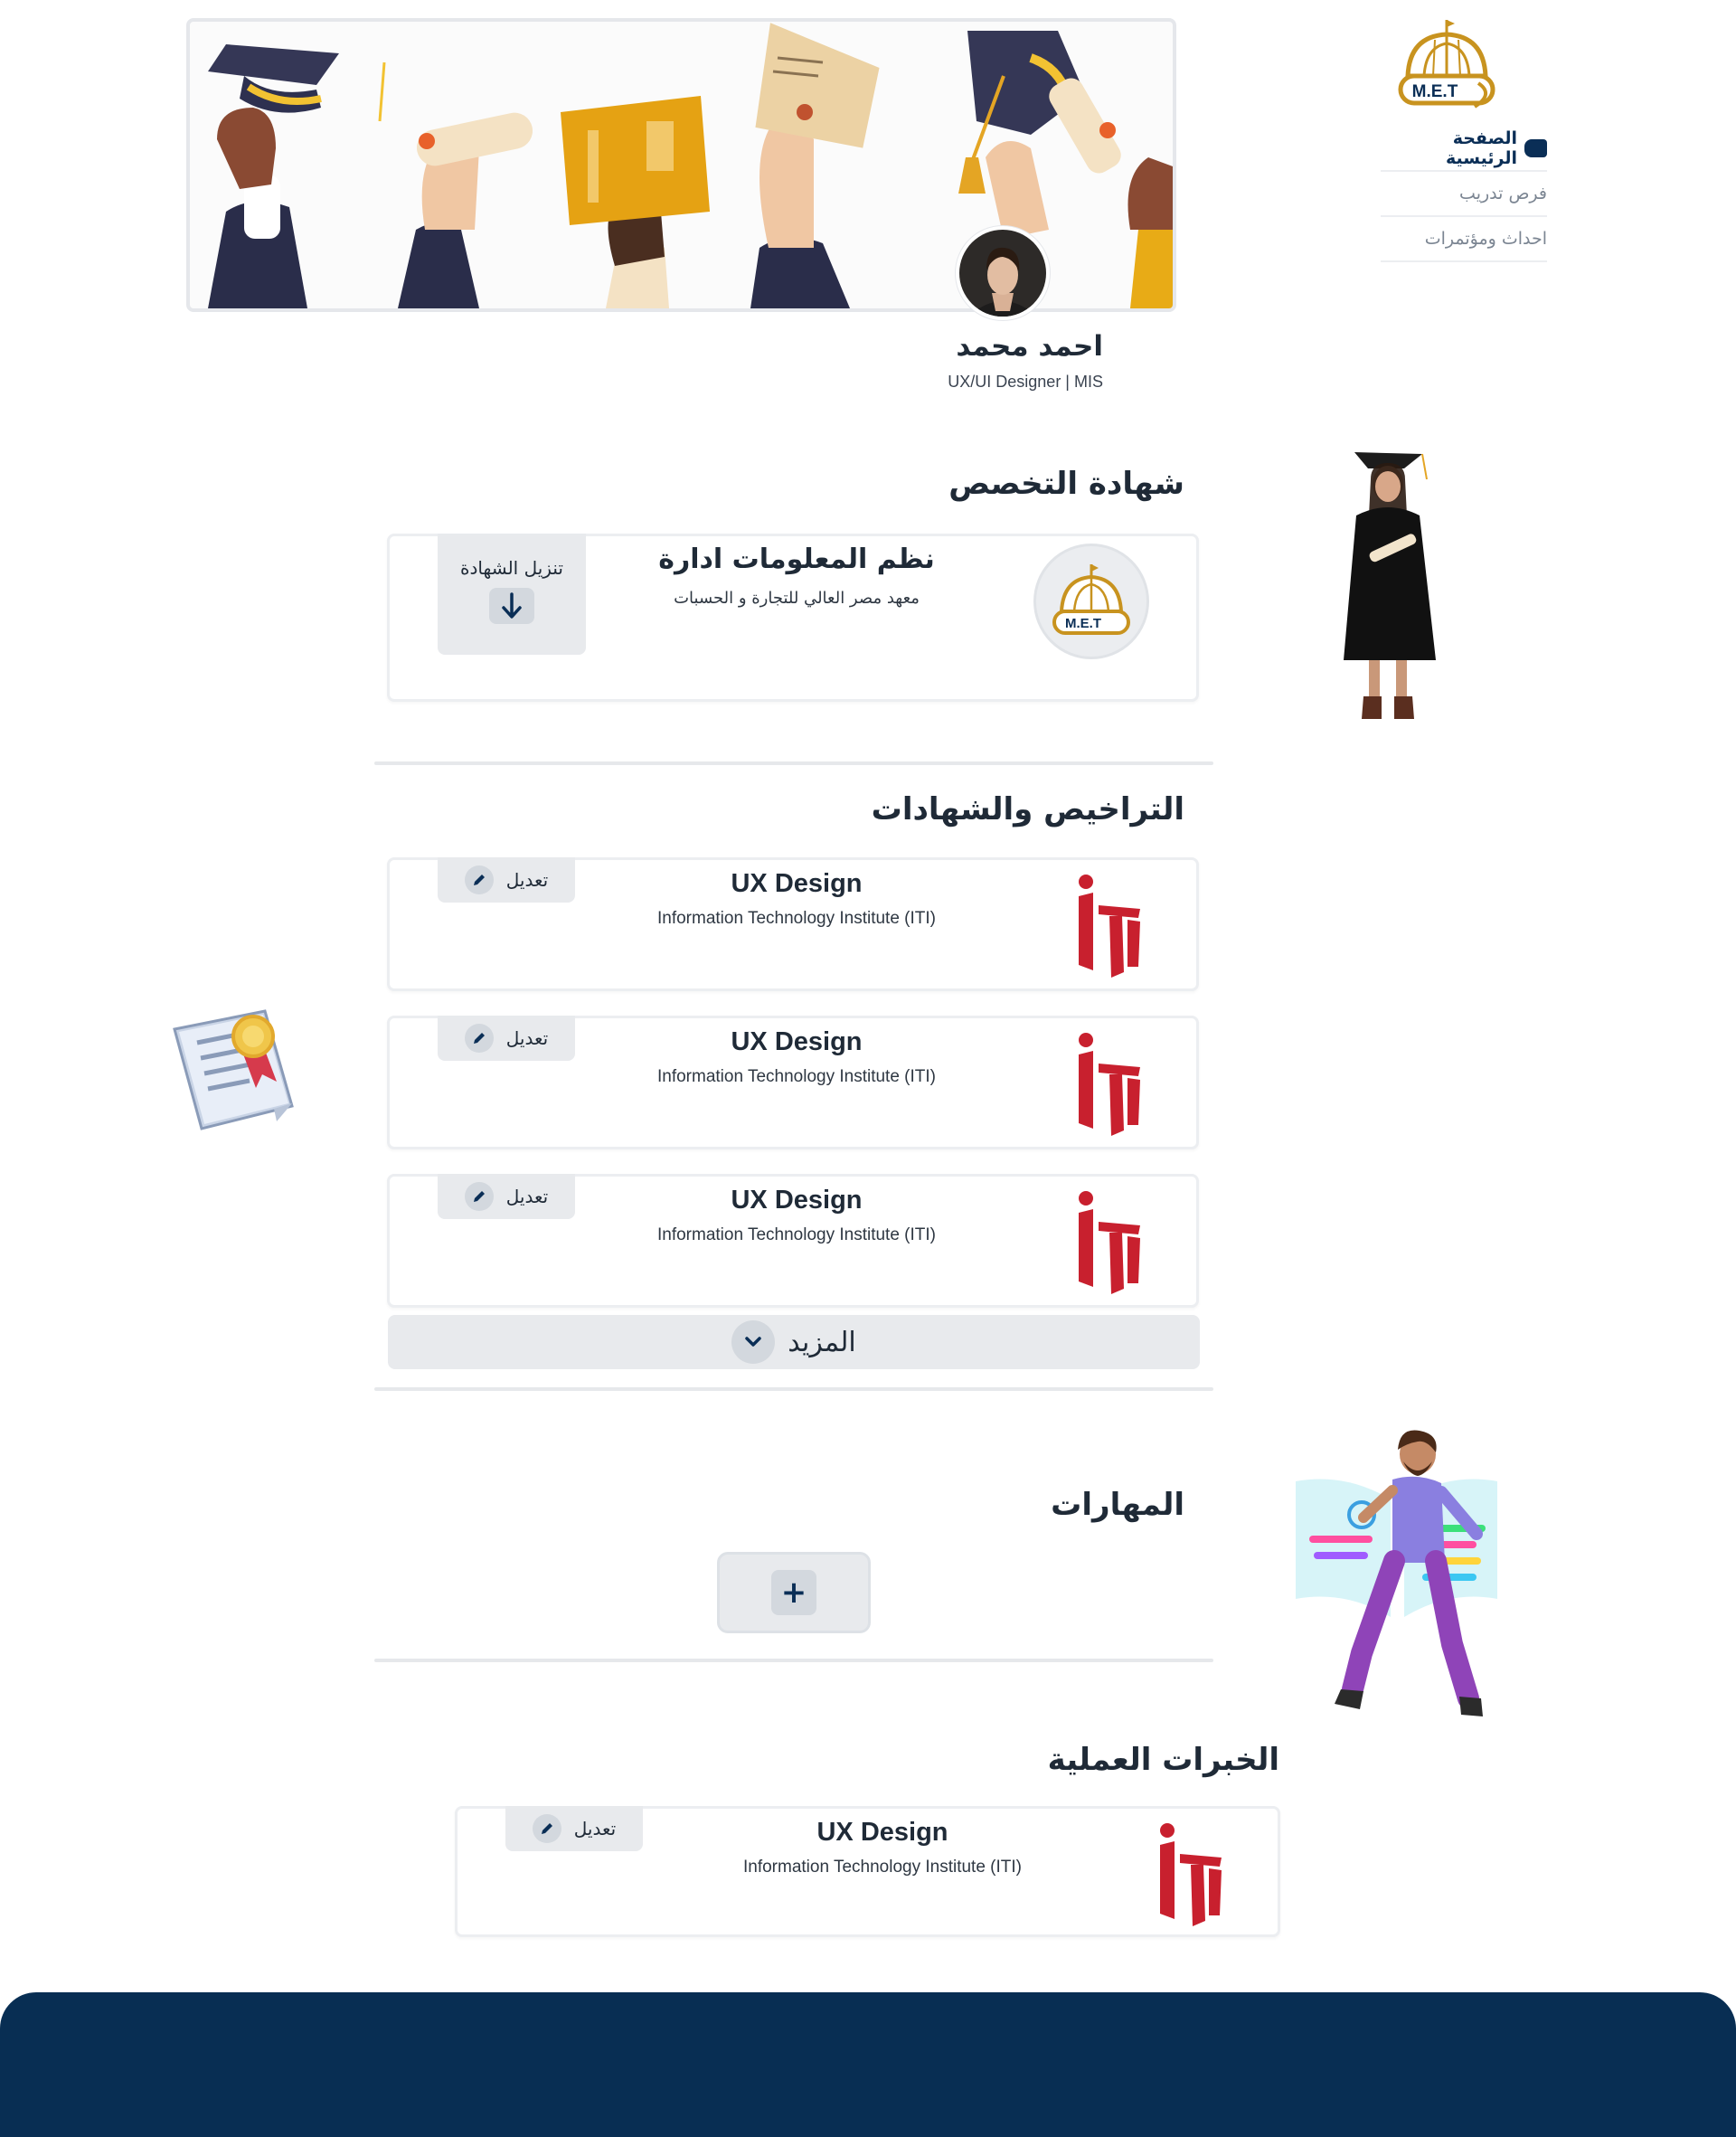 The height and width of the screenshot is (2137, 1736). I want to click on licenses-title: التراخيص والشهادات, so click(1027, 809).